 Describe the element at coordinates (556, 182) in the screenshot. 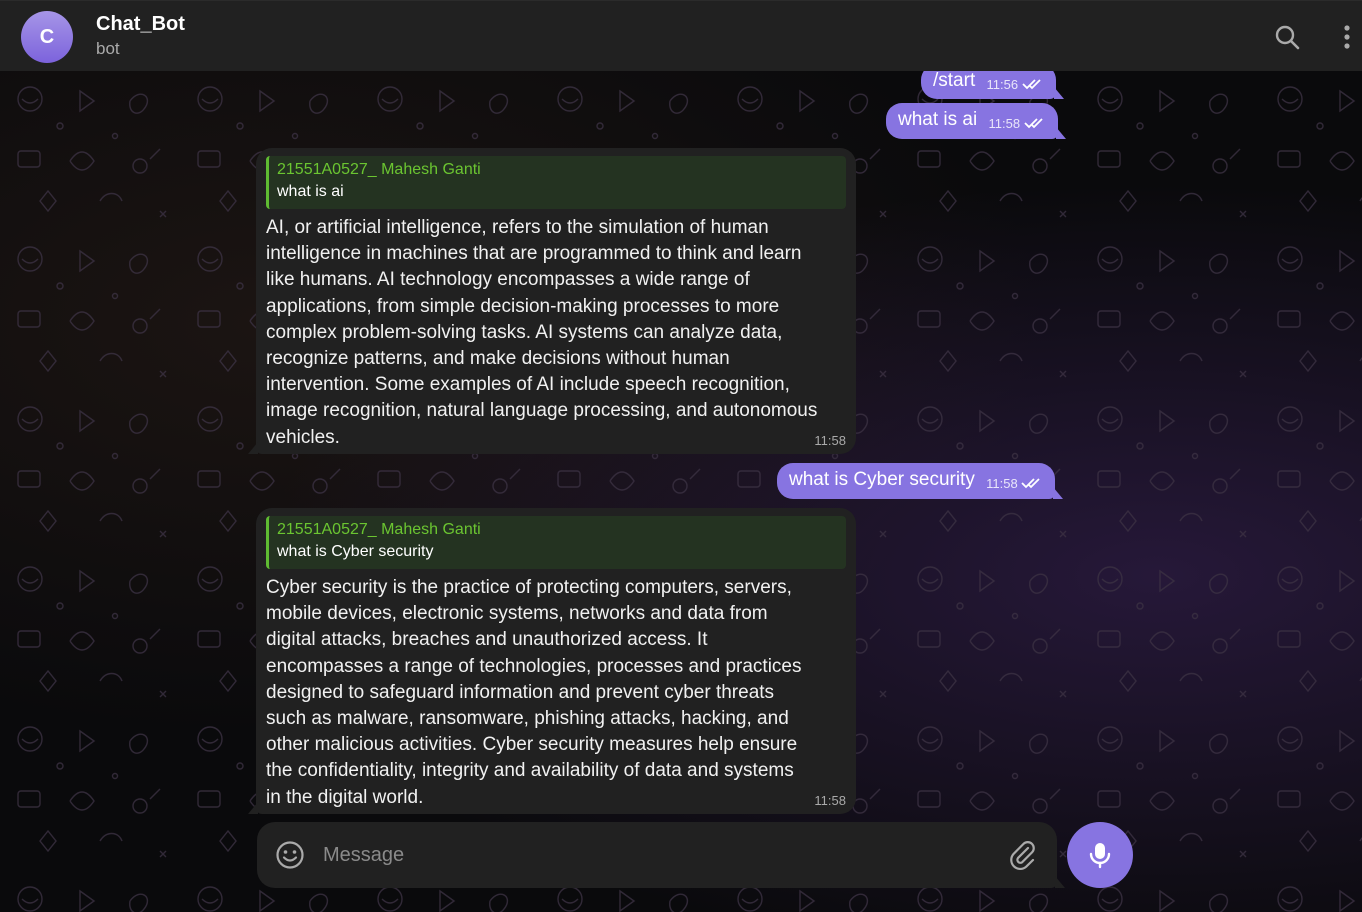

I see `reply-quote: 21551A0527_ Mahesh Ganti what is ai` at that location.